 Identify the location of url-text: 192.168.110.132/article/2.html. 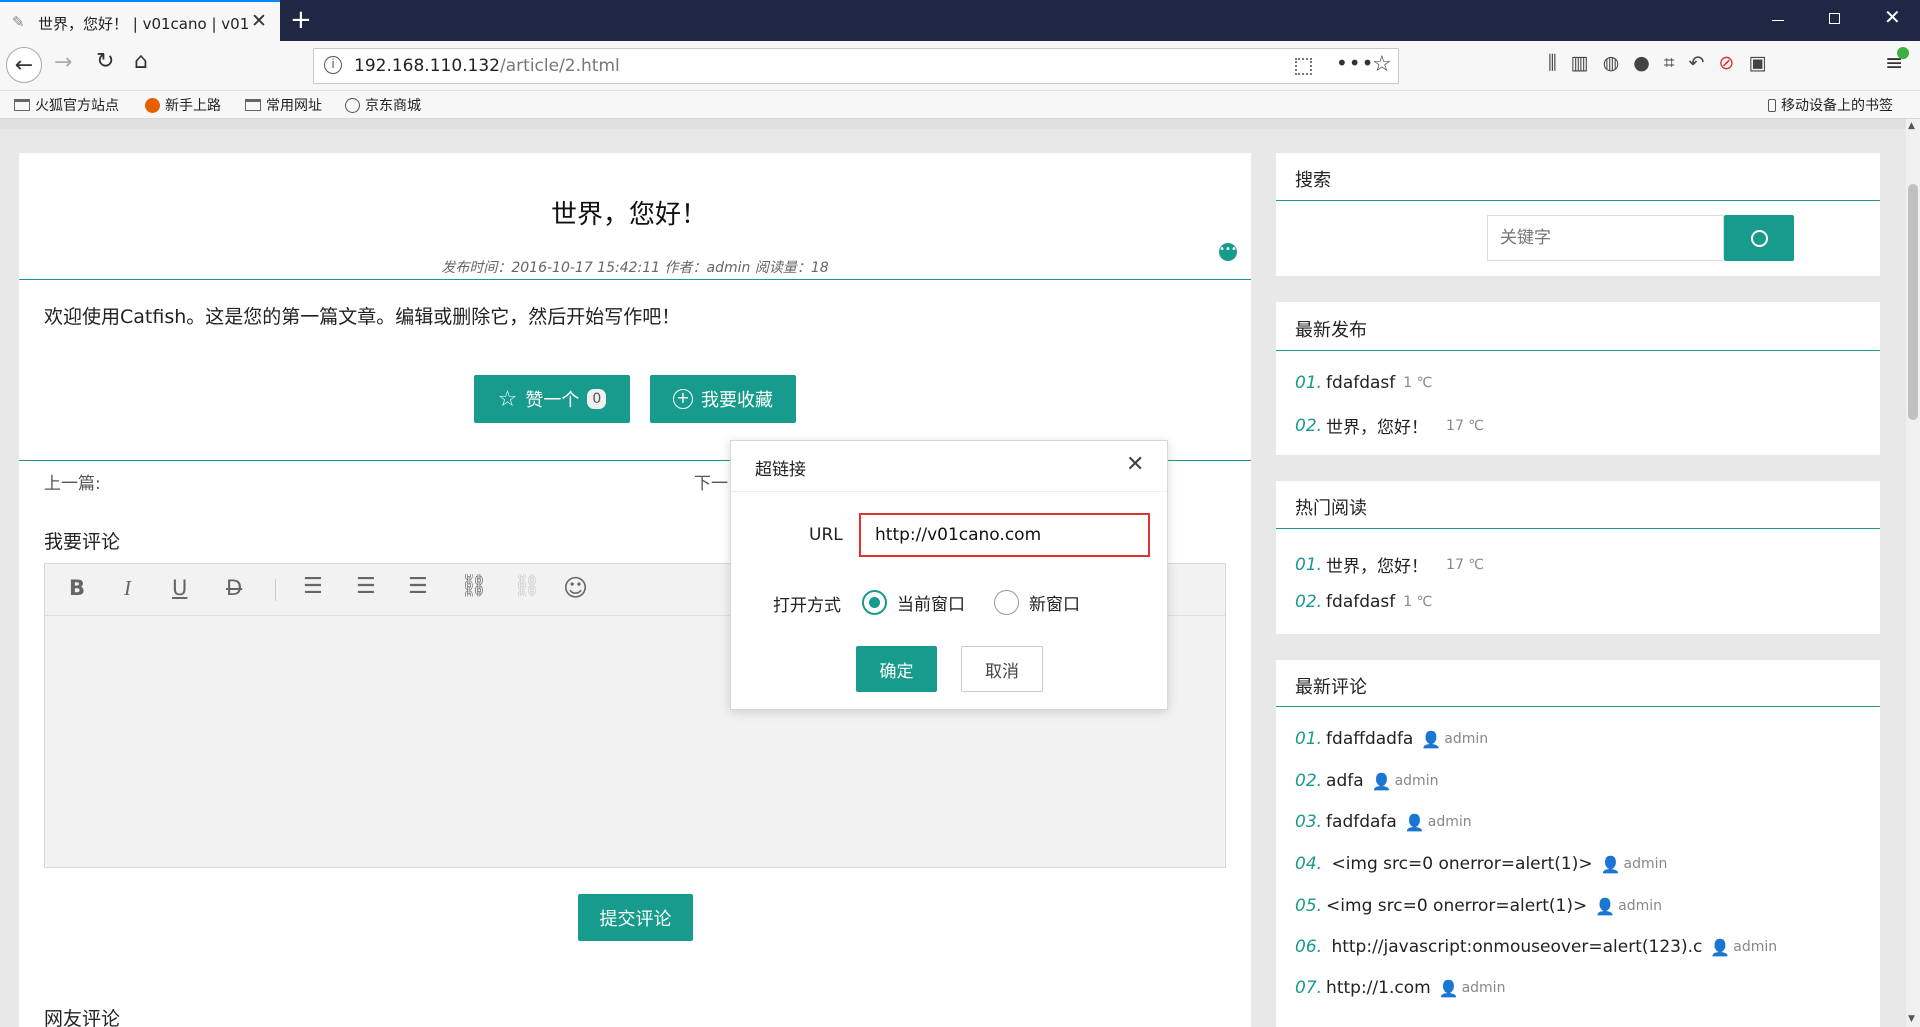
(487, 66).